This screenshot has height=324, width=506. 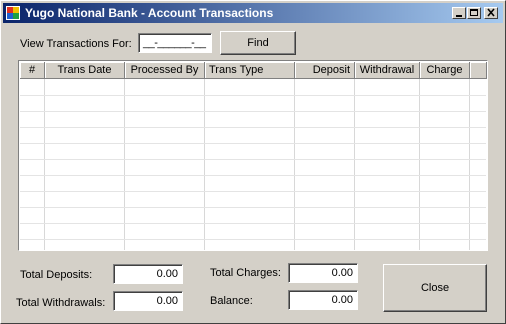 What do you see at coordinates (325, 70) in the screenshot?
I see `column-header-deposit: Deposit` at bounding box center [325, 70].